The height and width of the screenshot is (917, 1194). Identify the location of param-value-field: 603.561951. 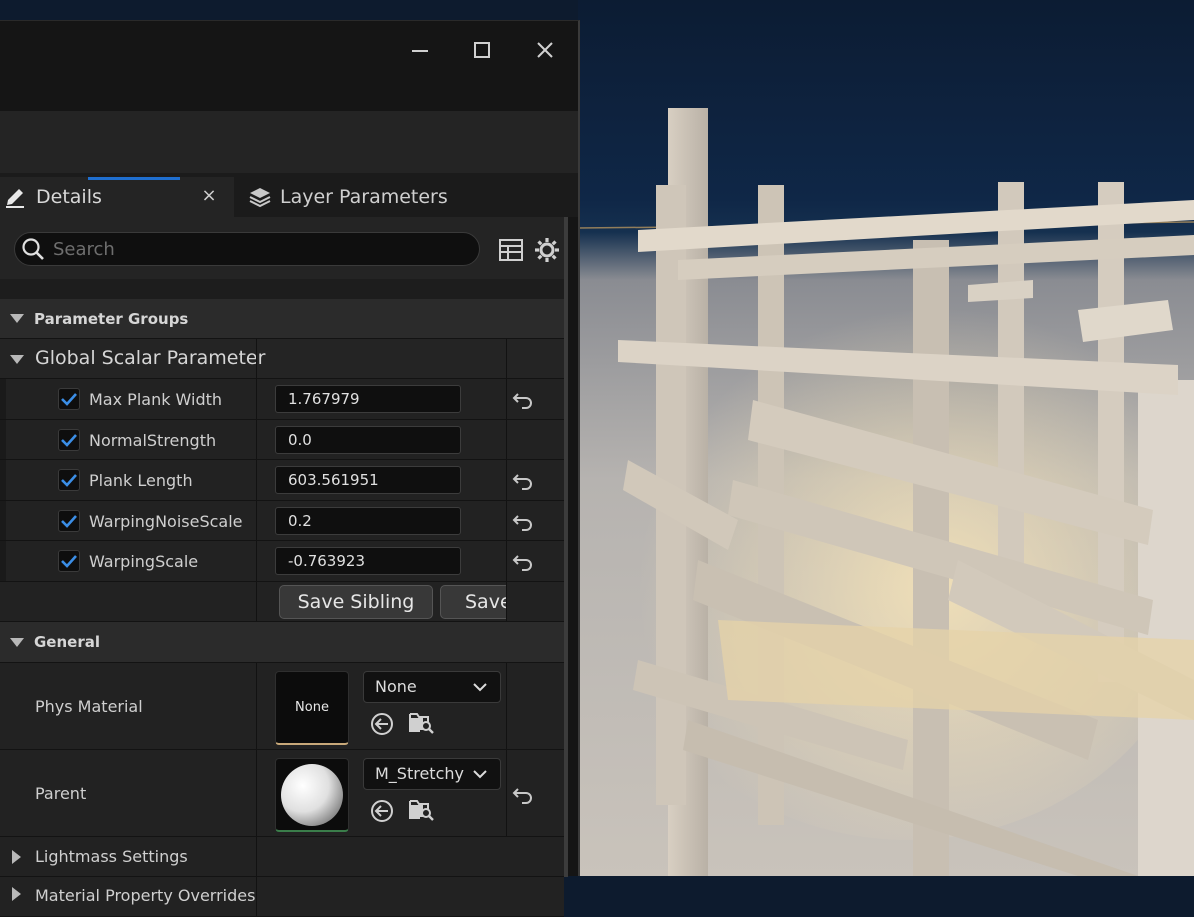
(368, 480).